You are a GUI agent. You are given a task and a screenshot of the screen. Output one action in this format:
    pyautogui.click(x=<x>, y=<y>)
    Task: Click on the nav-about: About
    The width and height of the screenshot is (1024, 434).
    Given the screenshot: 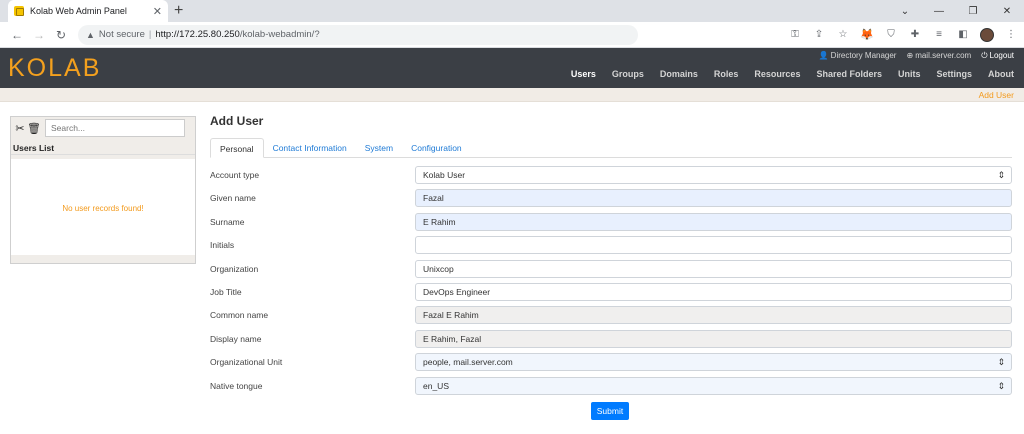 What is the action you would take?
    pyautogui.click(x=1001, y=74)
    